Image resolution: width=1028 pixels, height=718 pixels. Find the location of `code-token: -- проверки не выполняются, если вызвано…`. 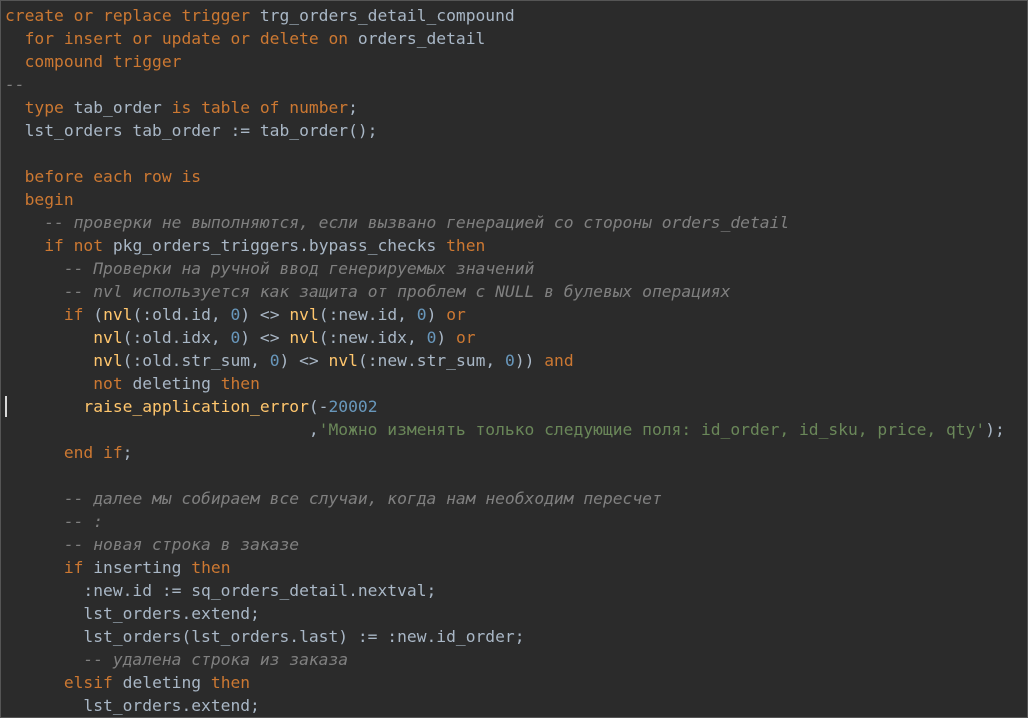

code-token: -- проверки не выполняются, если вызвано… is located at coordinates (417, 222).